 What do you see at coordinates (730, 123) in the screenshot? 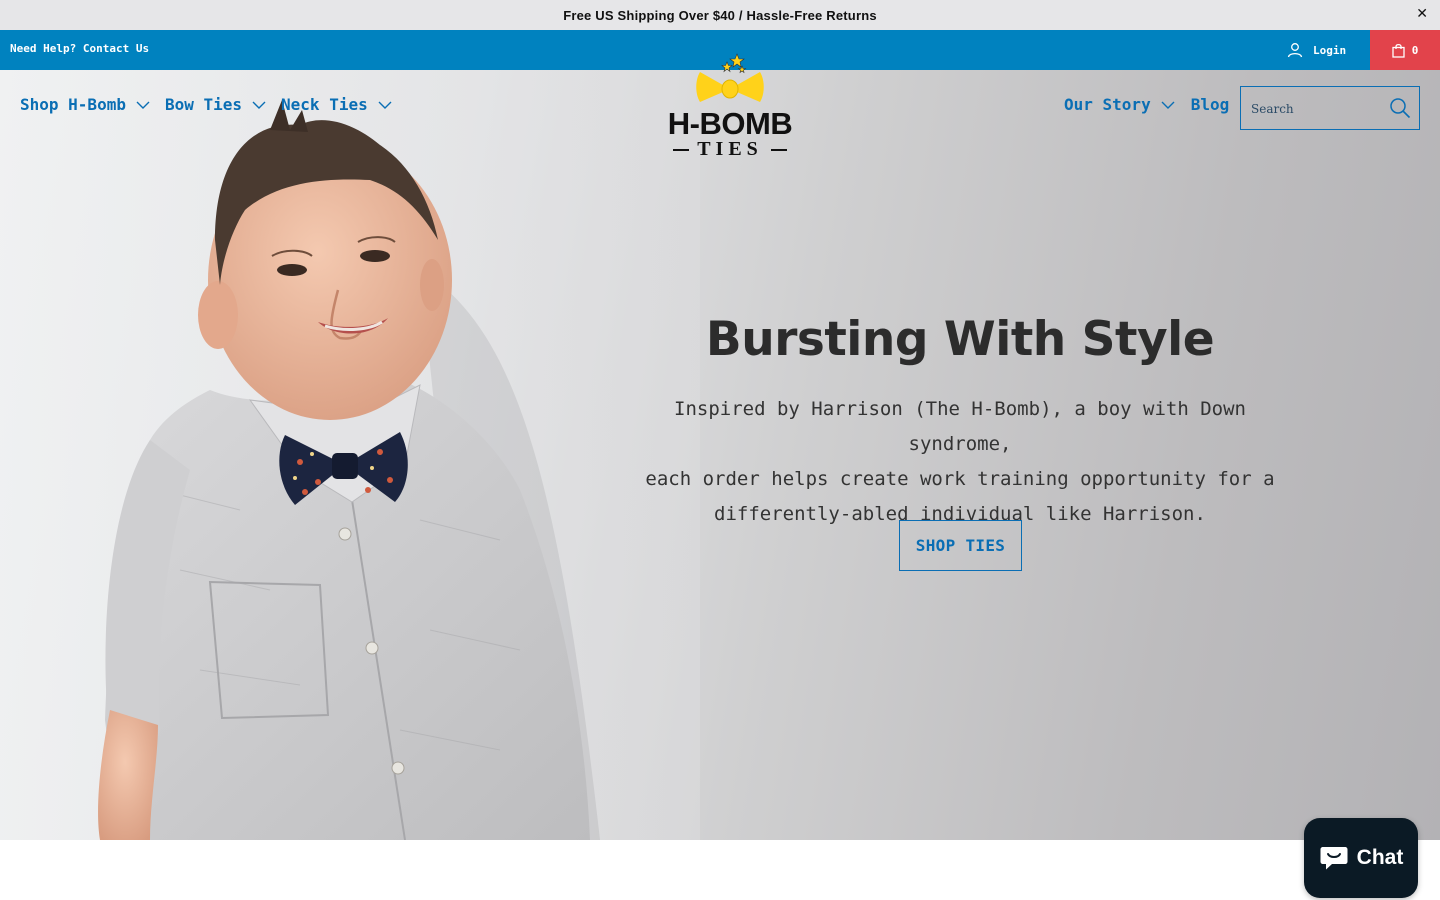
I see `logo-wordmark: H-BOMB` at bounding box center [730, 123].